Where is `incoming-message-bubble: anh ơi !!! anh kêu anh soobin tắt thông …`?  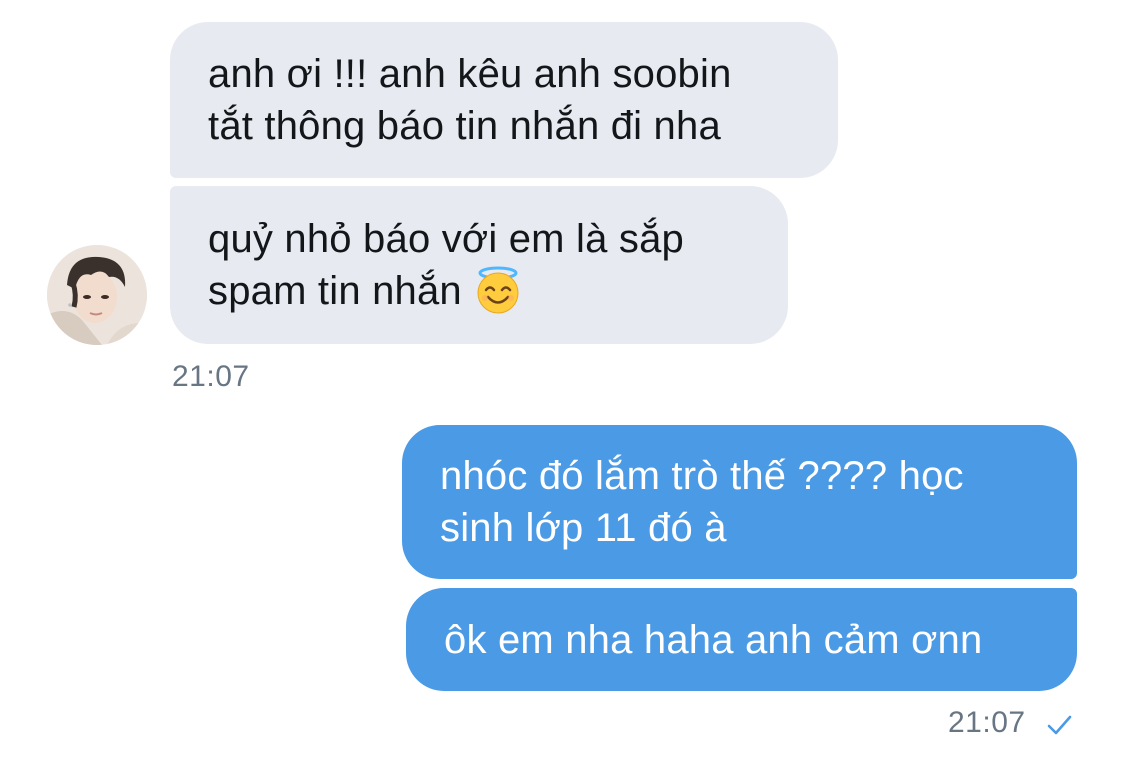
incoming-message-bubble: anh ơi !!! anh kêu anh soobin tắt thông … is located at coordinates (504, 100).